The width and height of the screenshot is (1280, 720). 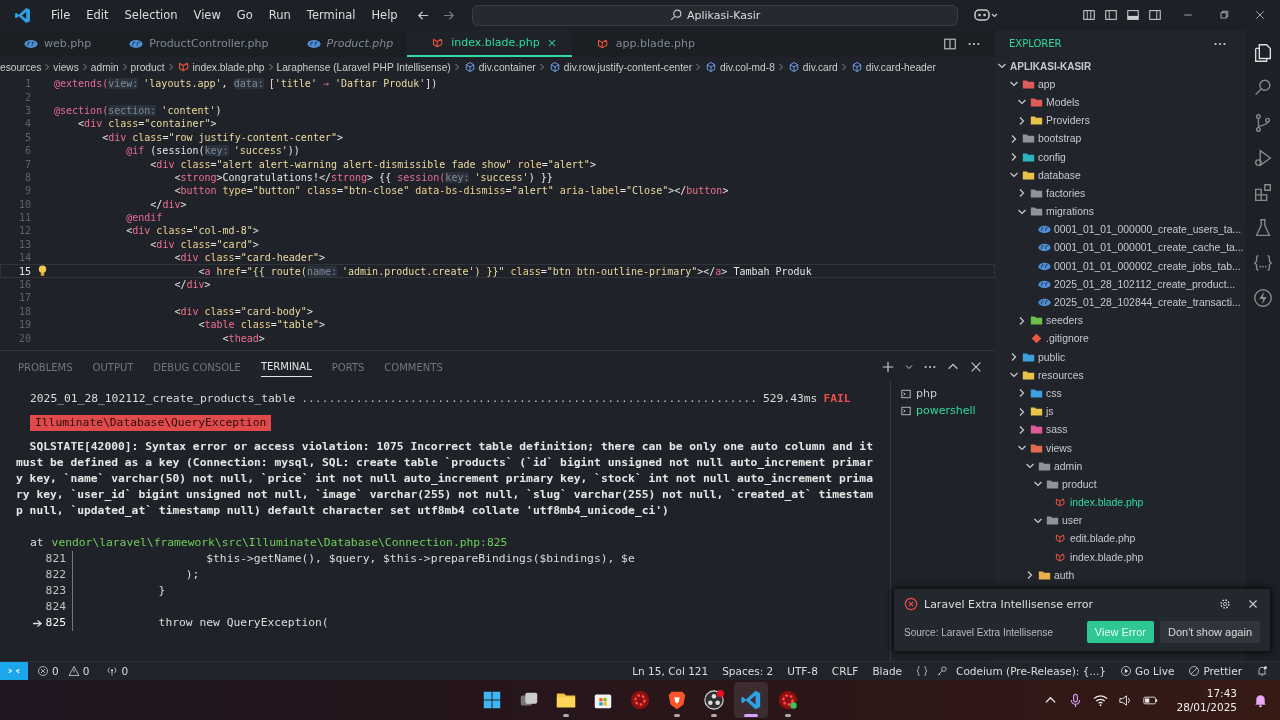 I want to click on tree-item: bootstrap, so click(x=1120, y=138).